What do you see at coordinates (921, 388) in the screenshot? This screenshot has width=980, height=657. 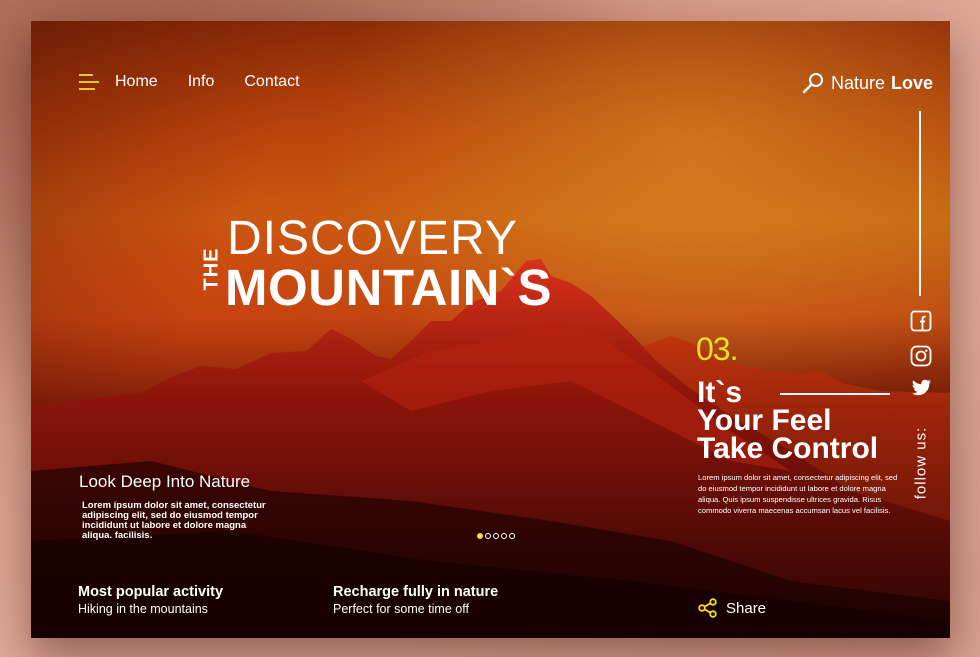 I see `twitter-icon` at bounding box center [921, 388].